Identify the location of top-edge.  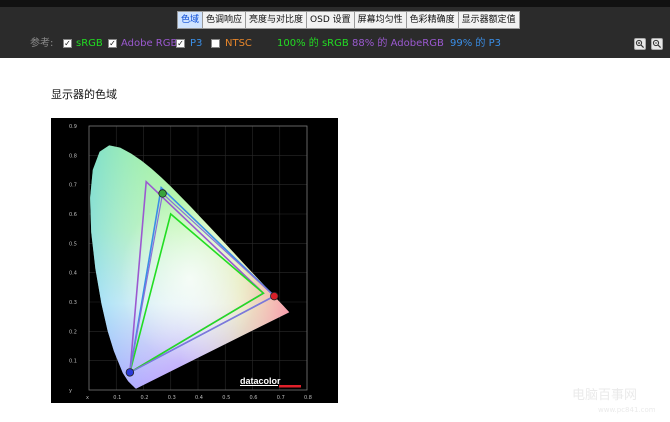
(335, 3).